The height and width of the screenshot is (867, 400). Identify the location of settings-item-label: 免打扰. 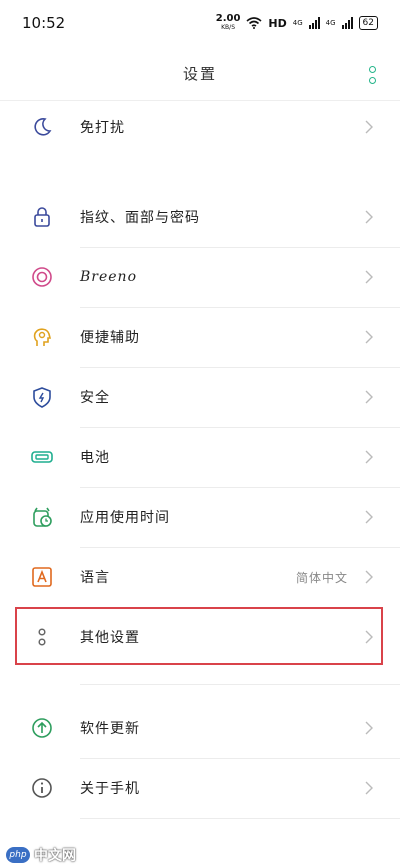
(102, 128).